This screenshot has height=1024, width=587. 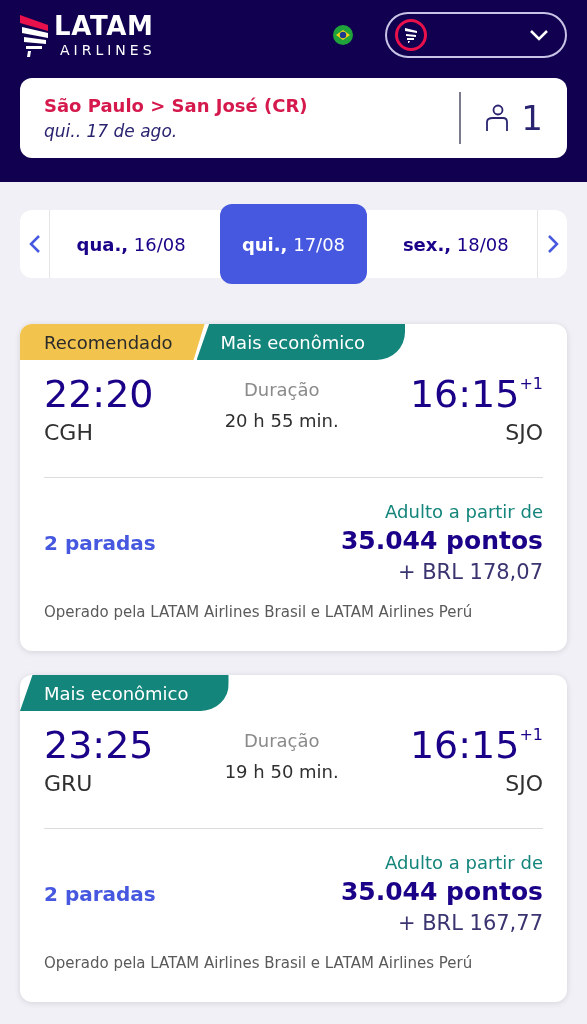 I want to click on duration-text: 19 h 50 min., so click(x=281, y=772).